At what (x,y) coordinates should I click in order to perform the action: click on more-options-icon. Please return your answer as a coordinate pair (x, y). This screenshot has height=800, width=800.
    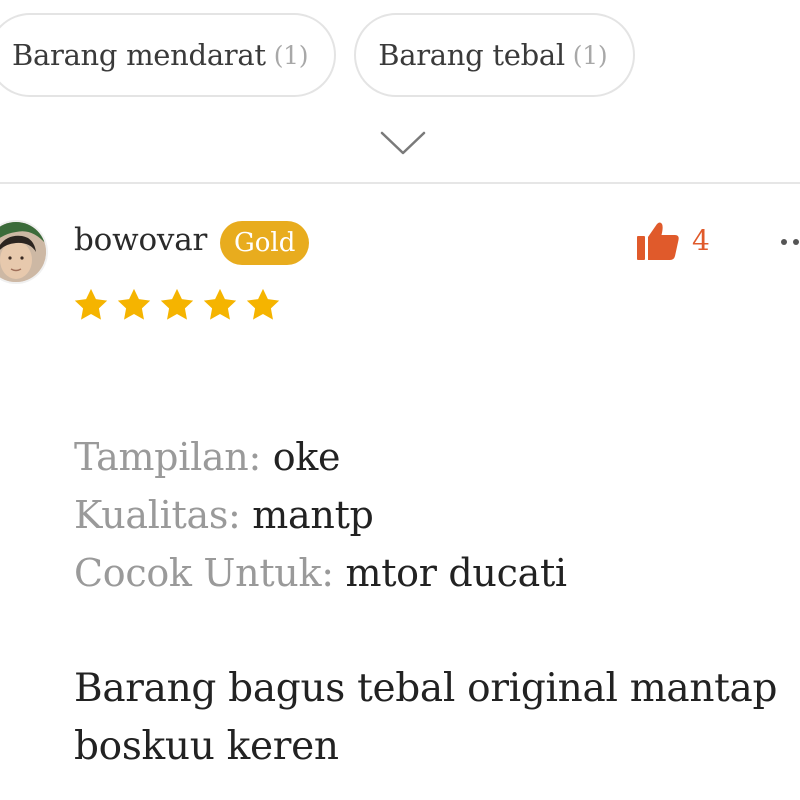
    Looking at the image, I should click on (789, 242).